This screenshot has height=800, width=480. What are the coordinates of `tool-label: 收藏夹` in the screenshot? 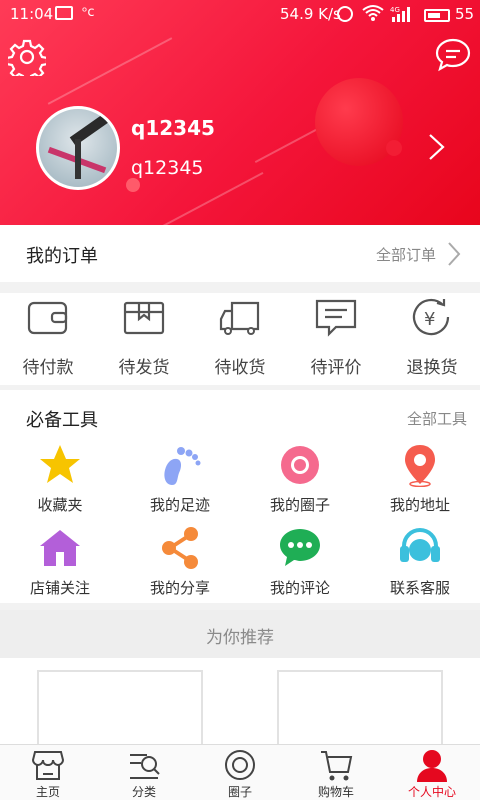 It's located at (60, 505).